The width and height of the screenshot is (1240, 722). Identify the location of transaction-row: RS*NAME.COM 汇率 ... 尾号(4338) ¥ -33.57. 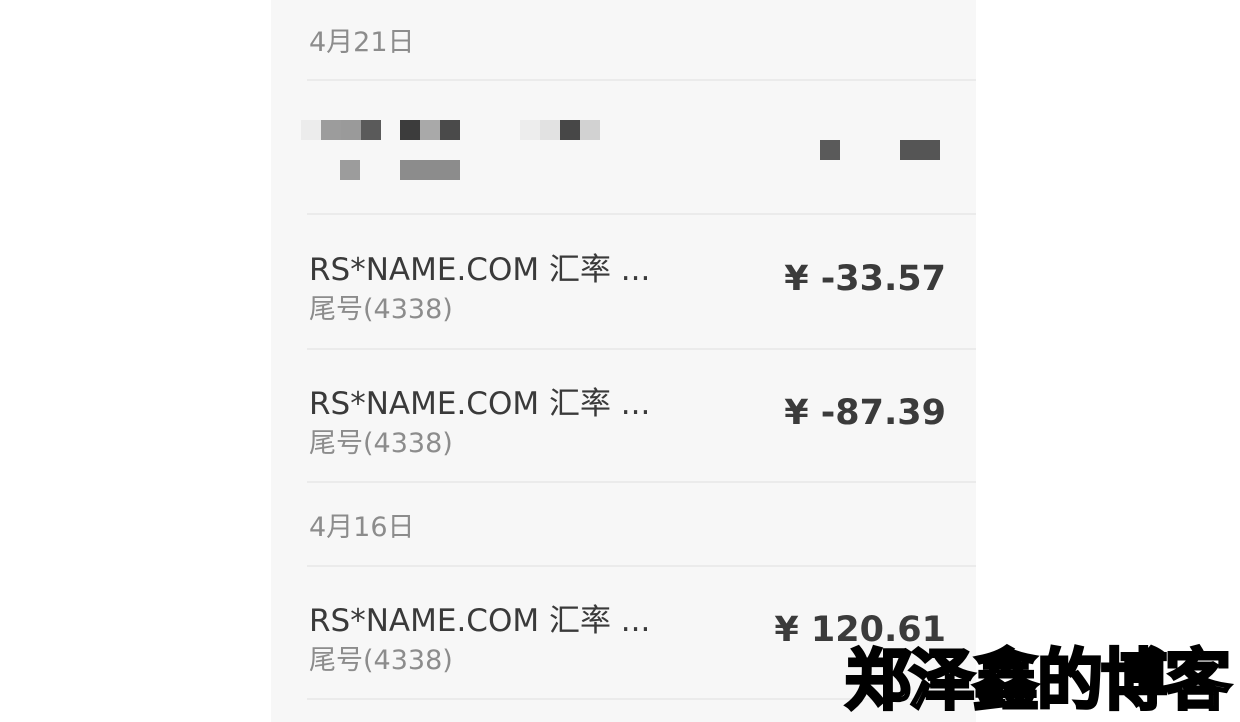
(623, 281).